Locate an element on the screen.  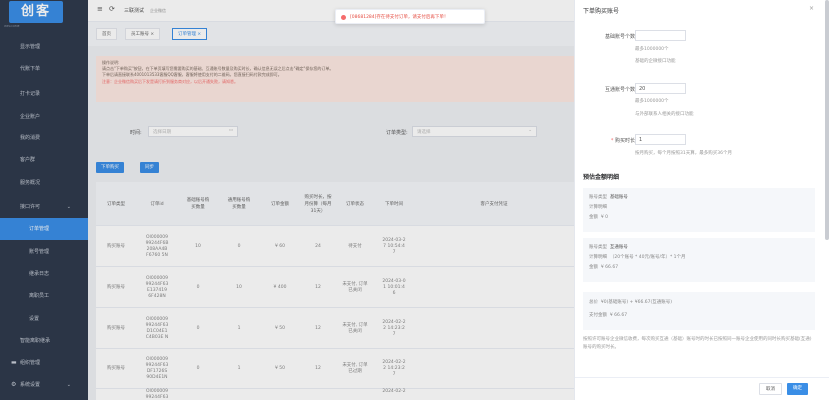
base-count-label: 基础账号个数 is located at coordinates (605, 36).